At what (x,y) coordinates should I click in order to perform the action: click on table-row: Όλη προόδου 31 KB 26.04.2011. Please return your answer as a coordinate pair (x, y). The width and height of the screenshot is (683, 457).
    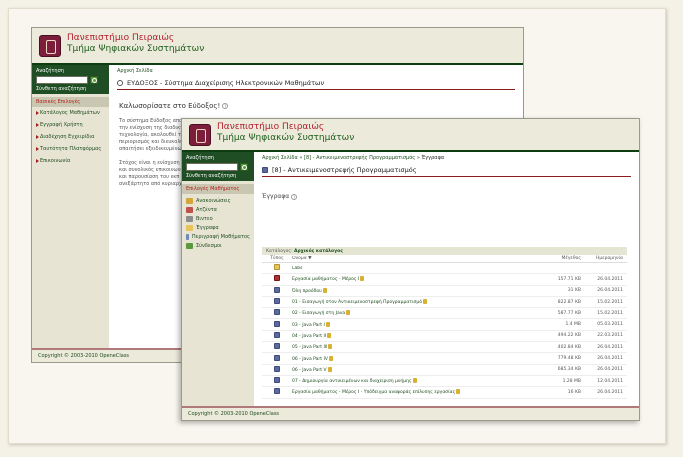
    Looking at the image, I should click on (444, 291).